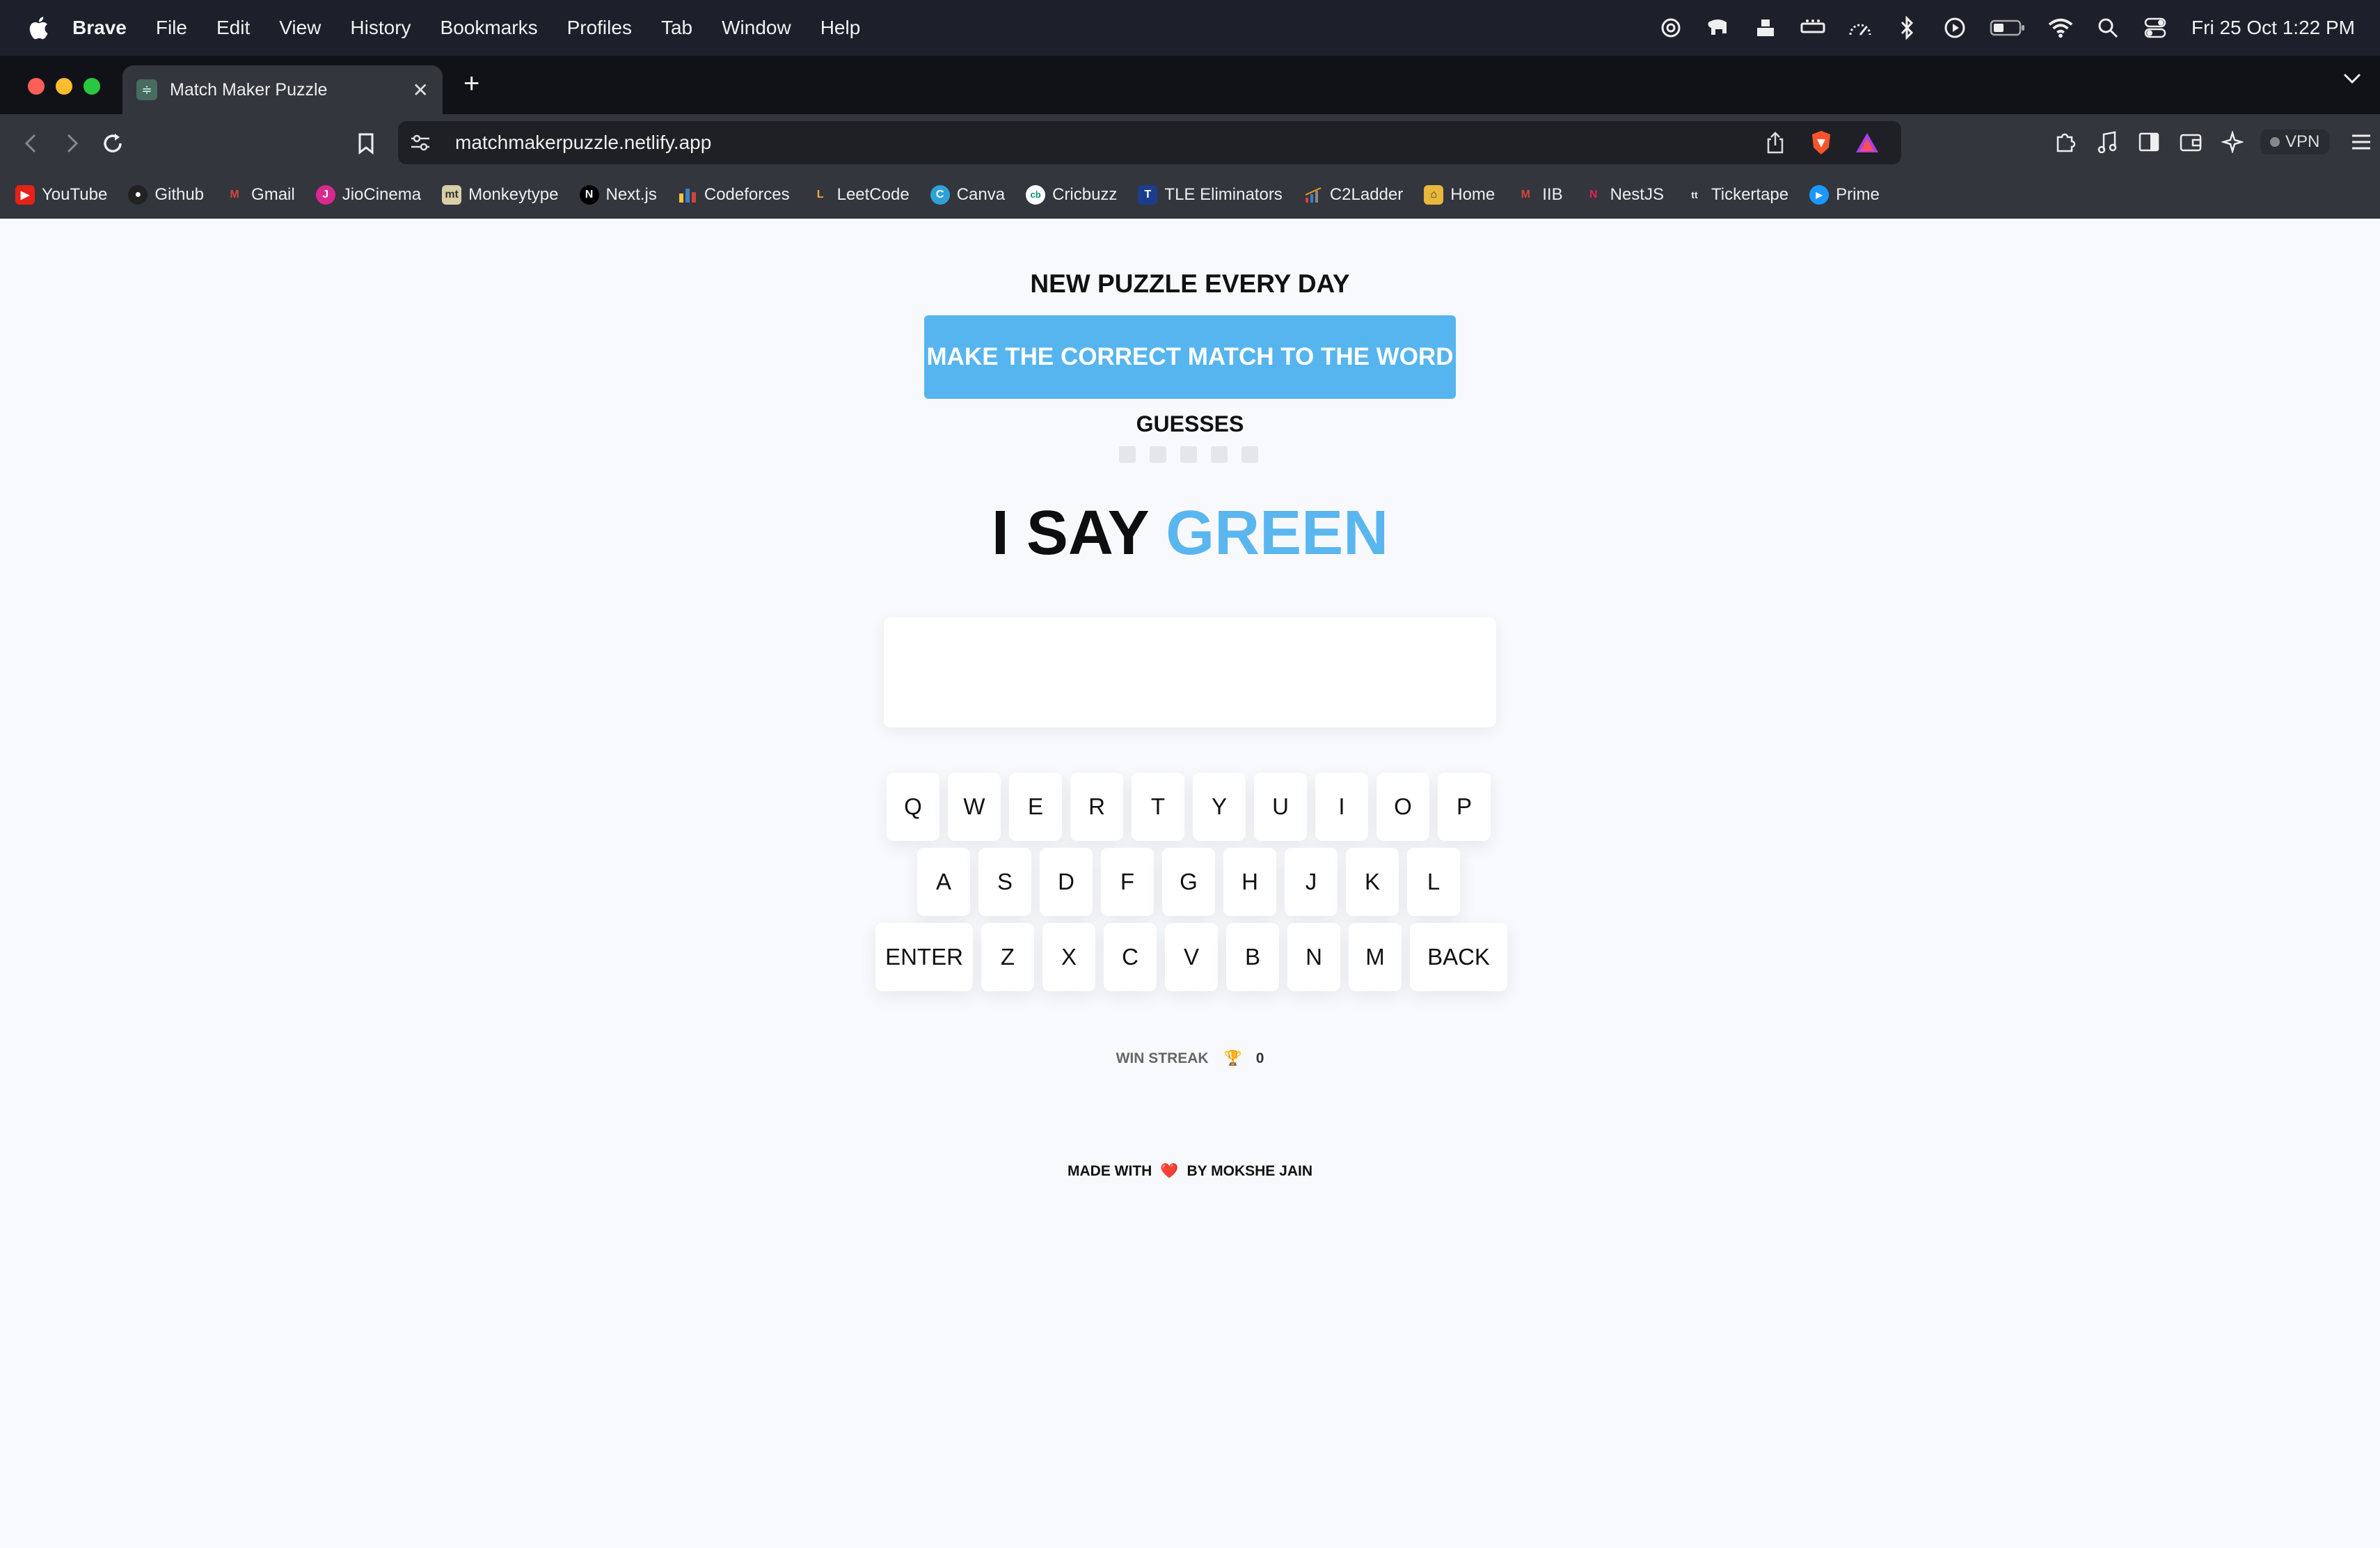  What do you see at coordinates (1008, 957) in the screenshot?
I see `key-z: Z` at bounding box center [1008, 957].